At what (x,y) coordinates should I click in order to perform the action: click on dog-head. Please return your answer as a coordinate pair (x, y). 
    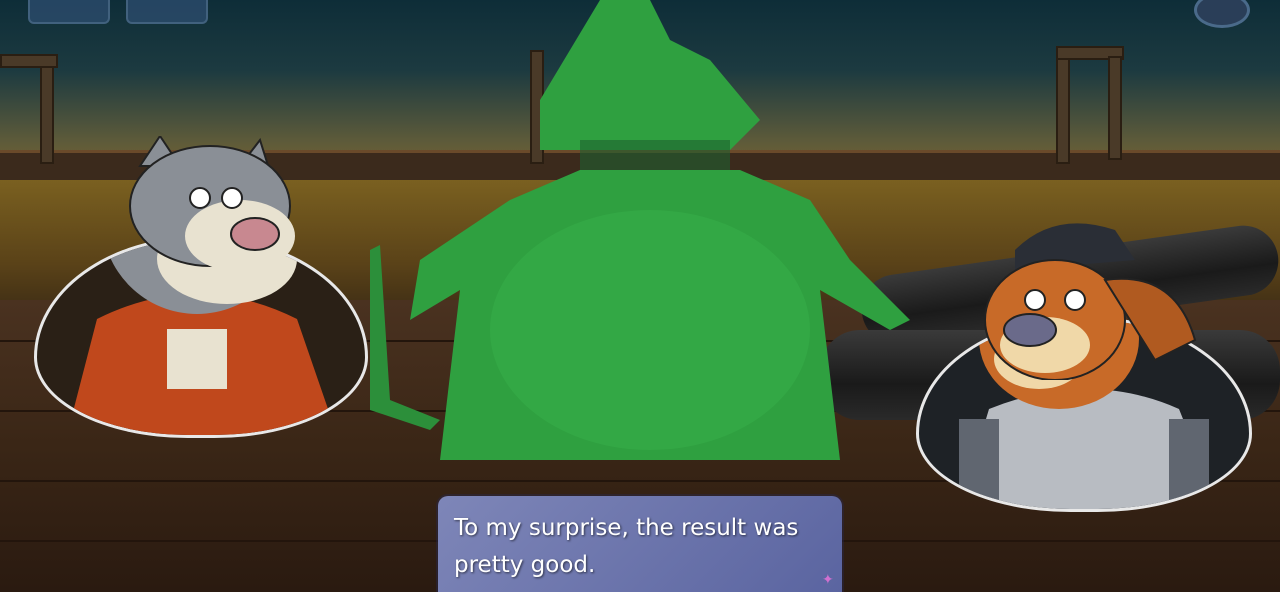
    Looking at the image, I should click on (1090, 301).